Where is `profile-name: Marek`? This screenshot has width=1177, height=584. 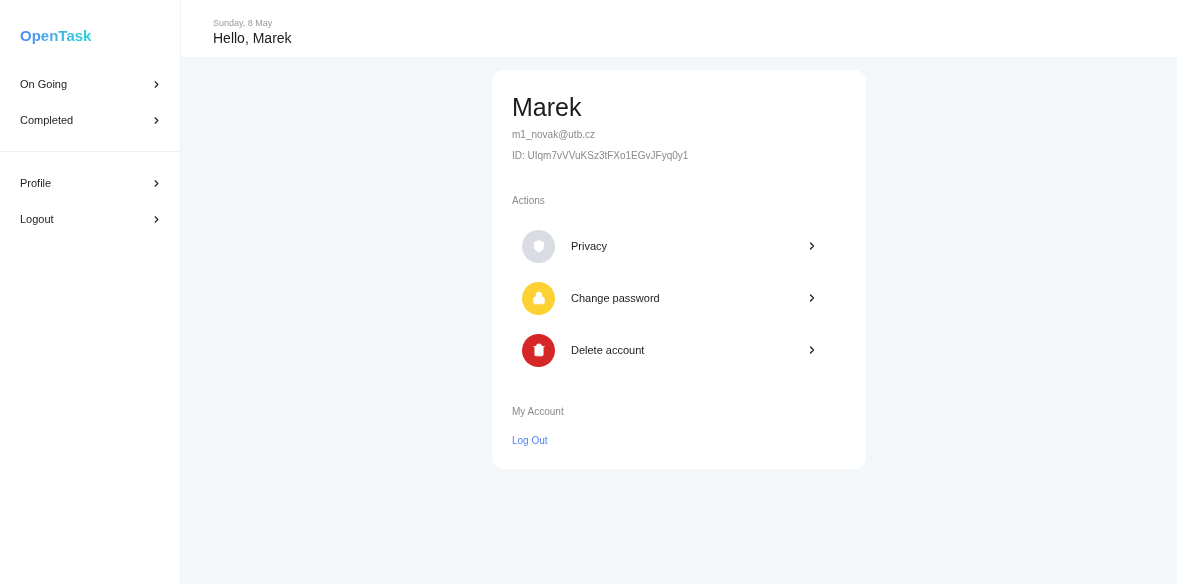 profile-name: Marek is located at coordinates (547, 107).